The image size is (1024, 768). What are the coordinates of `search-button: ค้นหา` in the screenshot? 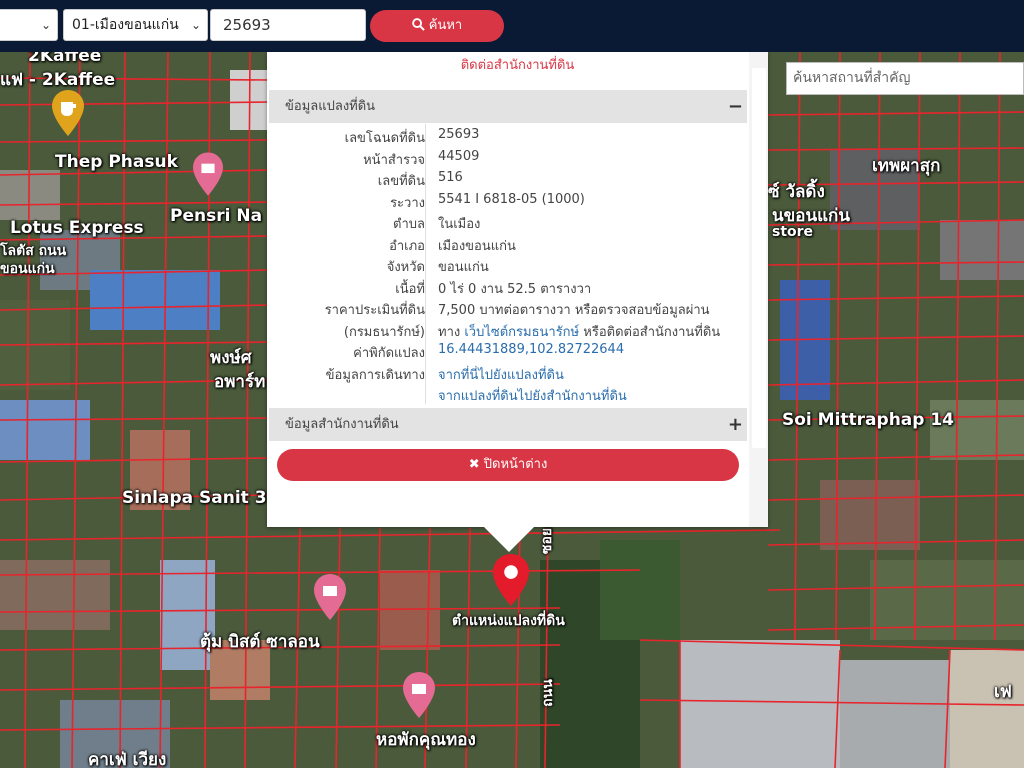 It's located at (437, 26).